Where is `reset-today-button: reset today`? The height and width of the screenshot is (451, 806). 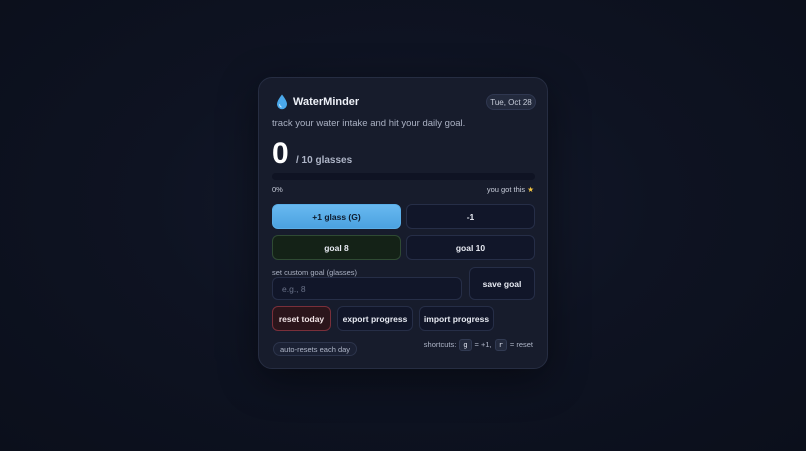 reset-today-button: reset today is located at coordinates (301, 318).